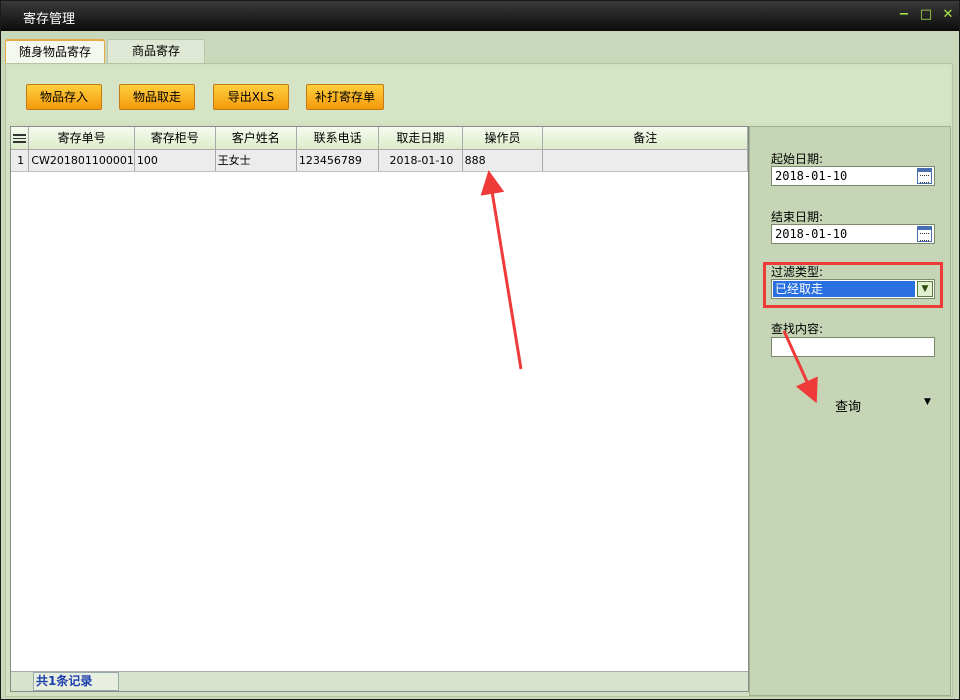  I want to click on search-input, so click(853, 347).